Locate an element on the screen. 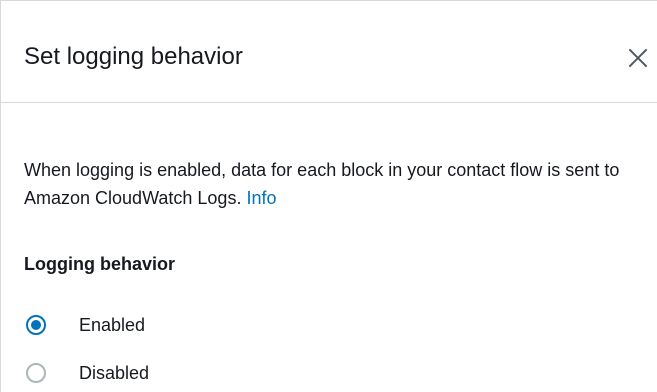  logging-behavior-label: Logging behavior is located at coordinates (99, 264).